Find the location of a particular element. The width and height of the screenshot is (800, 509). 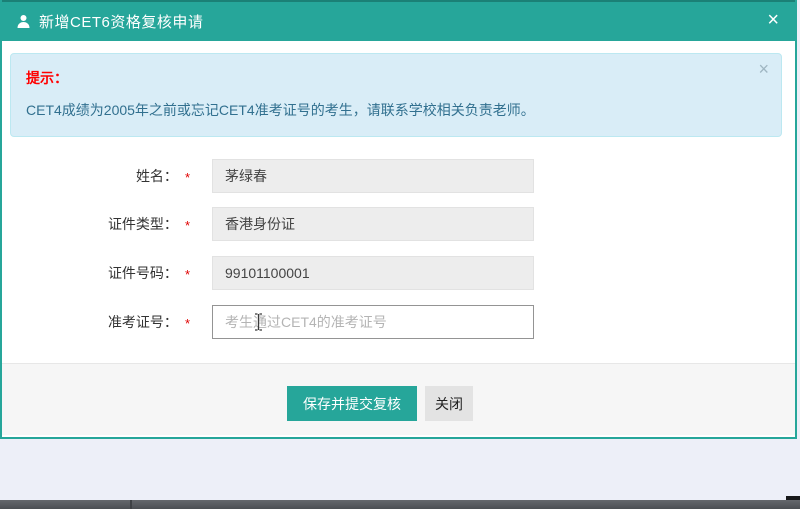

admission-ticket-input is located at coordinates (373, 322).